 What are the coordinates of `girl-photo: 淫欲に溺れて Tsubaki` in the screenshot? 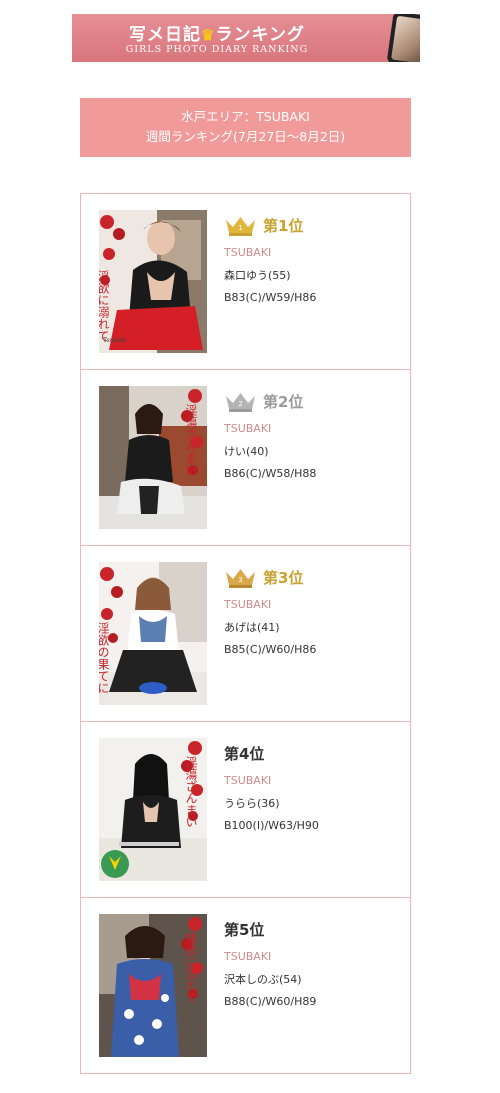 It's located at (153, 281).